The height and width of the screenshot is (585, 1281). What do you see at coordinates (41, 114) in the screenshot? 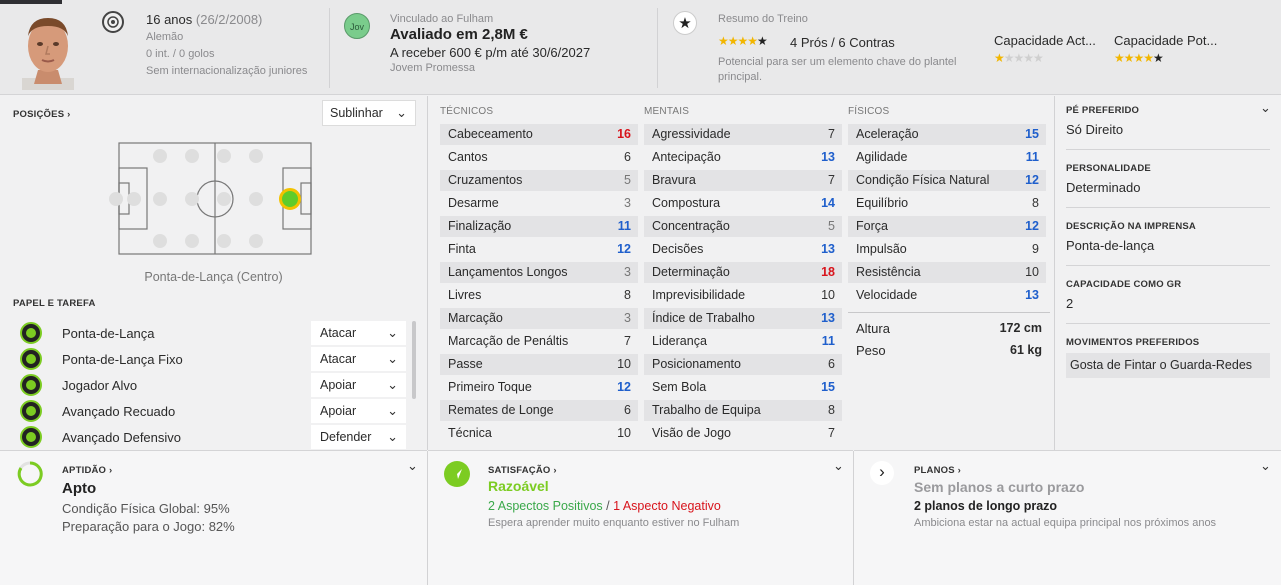
I see `positions-title: POSIÇÕES ›` at bounding box center [41, 114].